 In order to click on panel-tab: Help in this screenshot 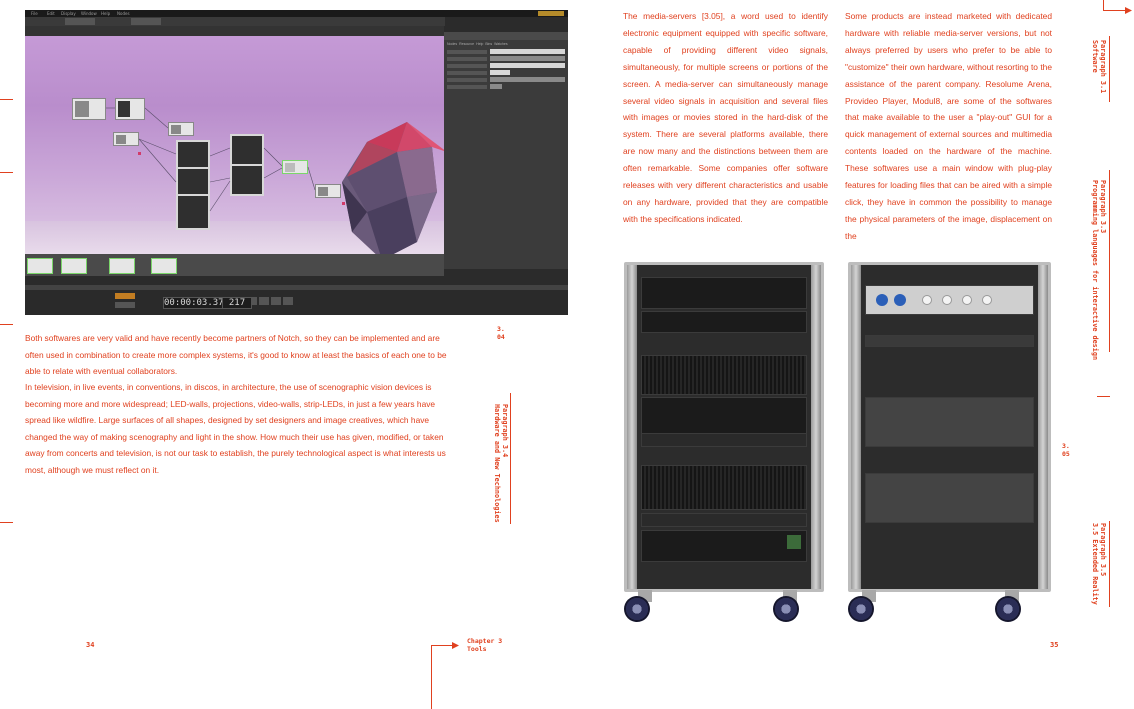, I will do `click(479, 44)`.